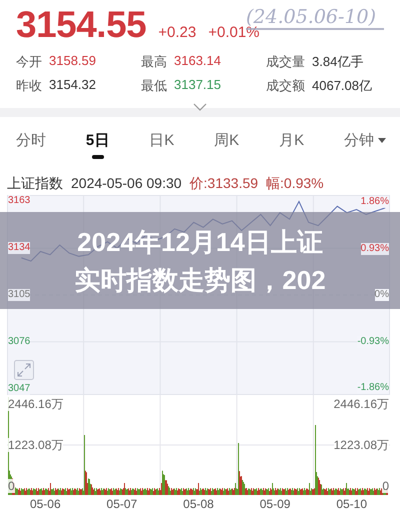 Image resolution: width=400 pixels, height=523 pixels. What do you see at coordinates (295, 184) in the screenshot?
I see `range-reading: 幅:0.93%` at bounding box center [295, 184].